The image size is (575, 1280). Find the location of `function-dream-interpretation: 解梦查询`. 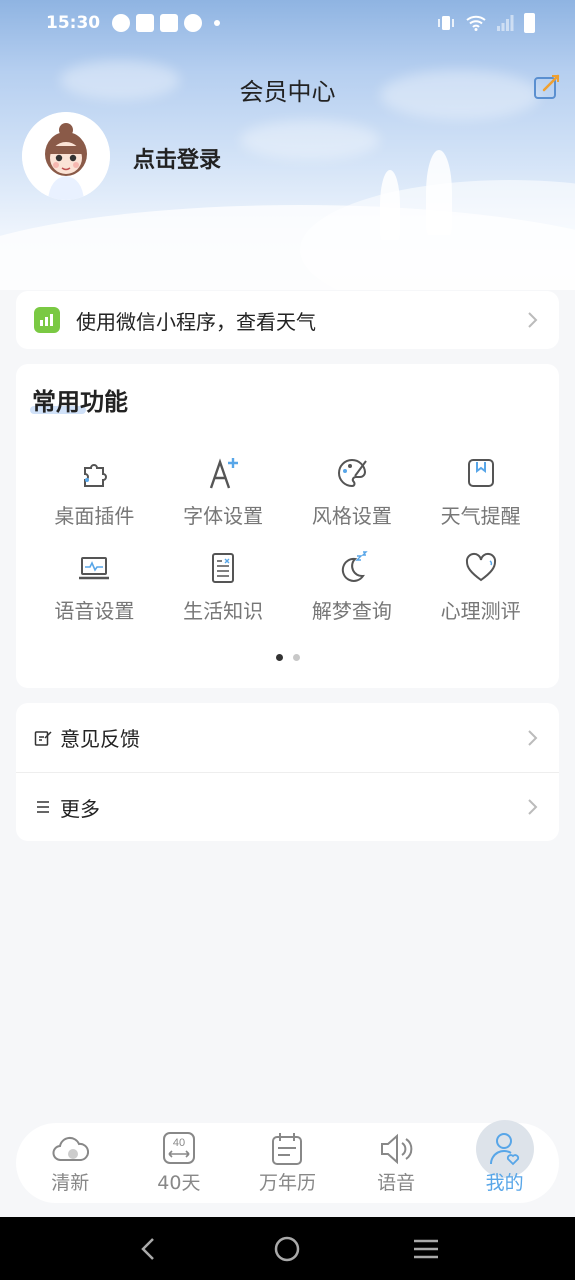

function-dream-interpretation: 解梦查询 is located at coordinates (352, 587).